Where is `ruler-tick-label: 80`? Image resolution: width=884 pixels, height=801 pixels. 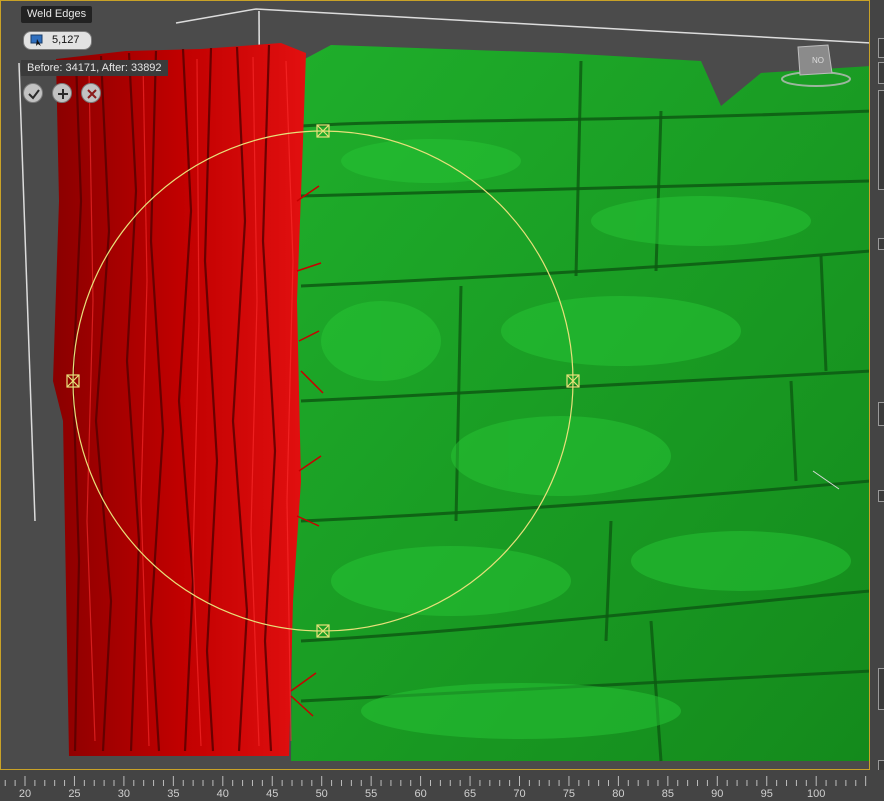
ruler-tick-label: 80 is located at coordinates (618, 794).